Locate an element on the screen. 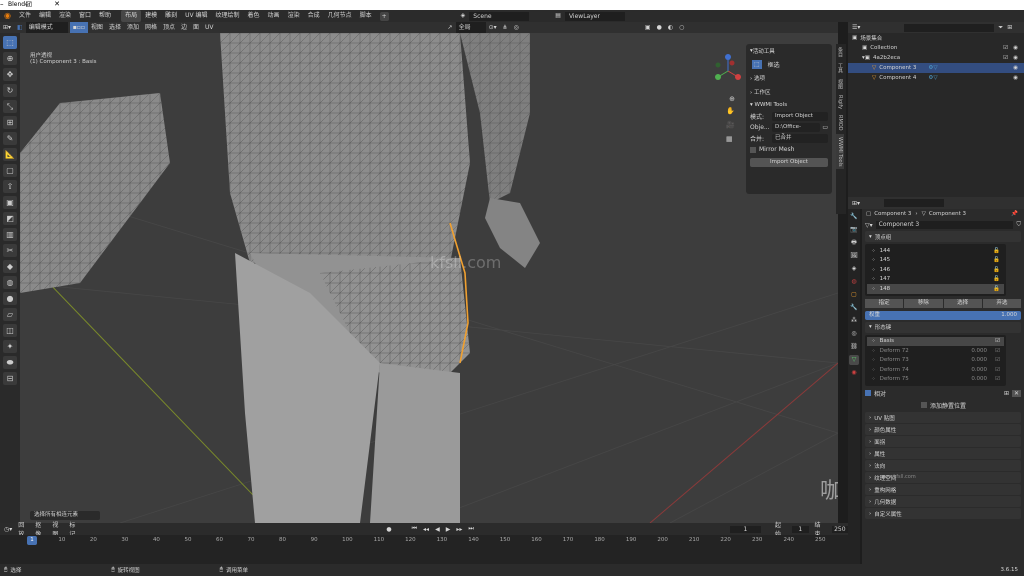 Image resolution: width=1024 pixels, height=576 pixels. seam-icon: ⊟ is located at coordinates (10, 378).